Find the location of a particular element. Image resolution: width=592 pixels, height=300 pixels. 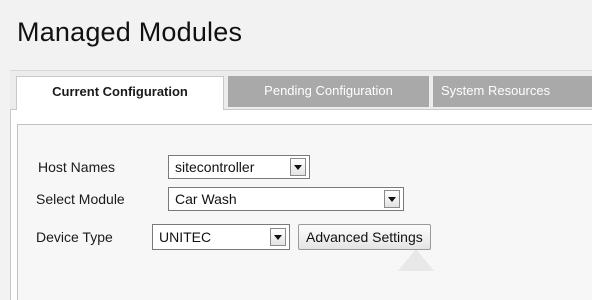

host-names-select: sitecontroller is located at coordinates (239, 167).